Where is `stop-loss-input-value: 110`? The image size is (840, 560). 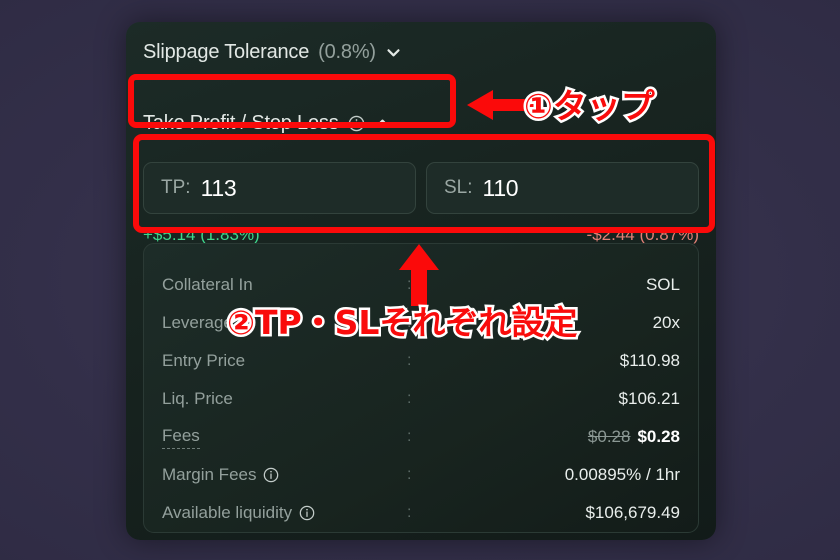
stop-loss-input-value: 110 is located at coordinates (500, 187).